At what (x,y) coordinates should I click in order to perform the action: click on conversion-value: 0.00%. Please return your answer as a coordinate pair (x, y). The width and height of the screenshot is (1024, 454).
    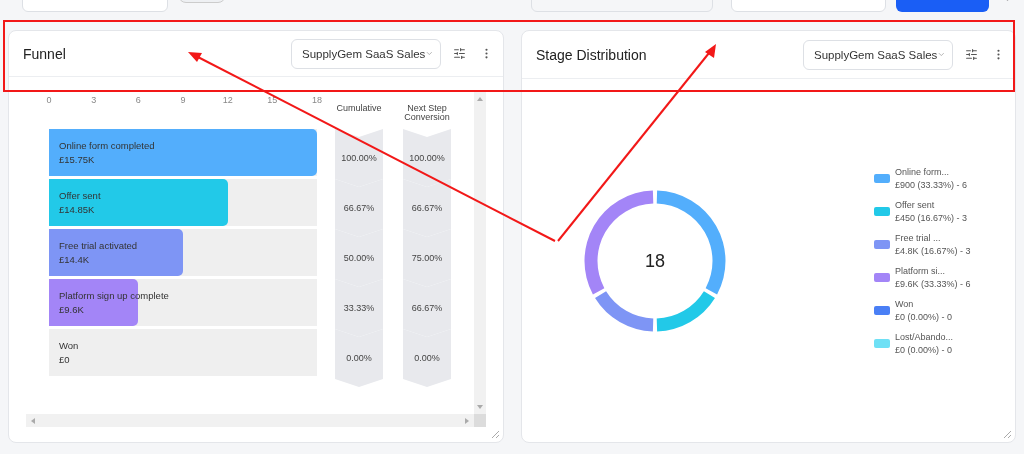
    Looking at the image, I should click on (427, 358).